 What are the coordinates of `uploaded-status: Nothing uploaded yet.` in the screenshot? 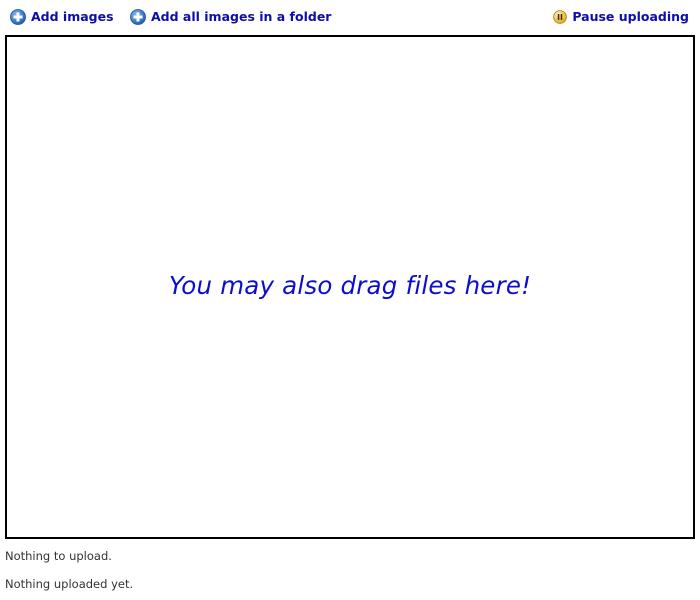 It's located at (69, 584).